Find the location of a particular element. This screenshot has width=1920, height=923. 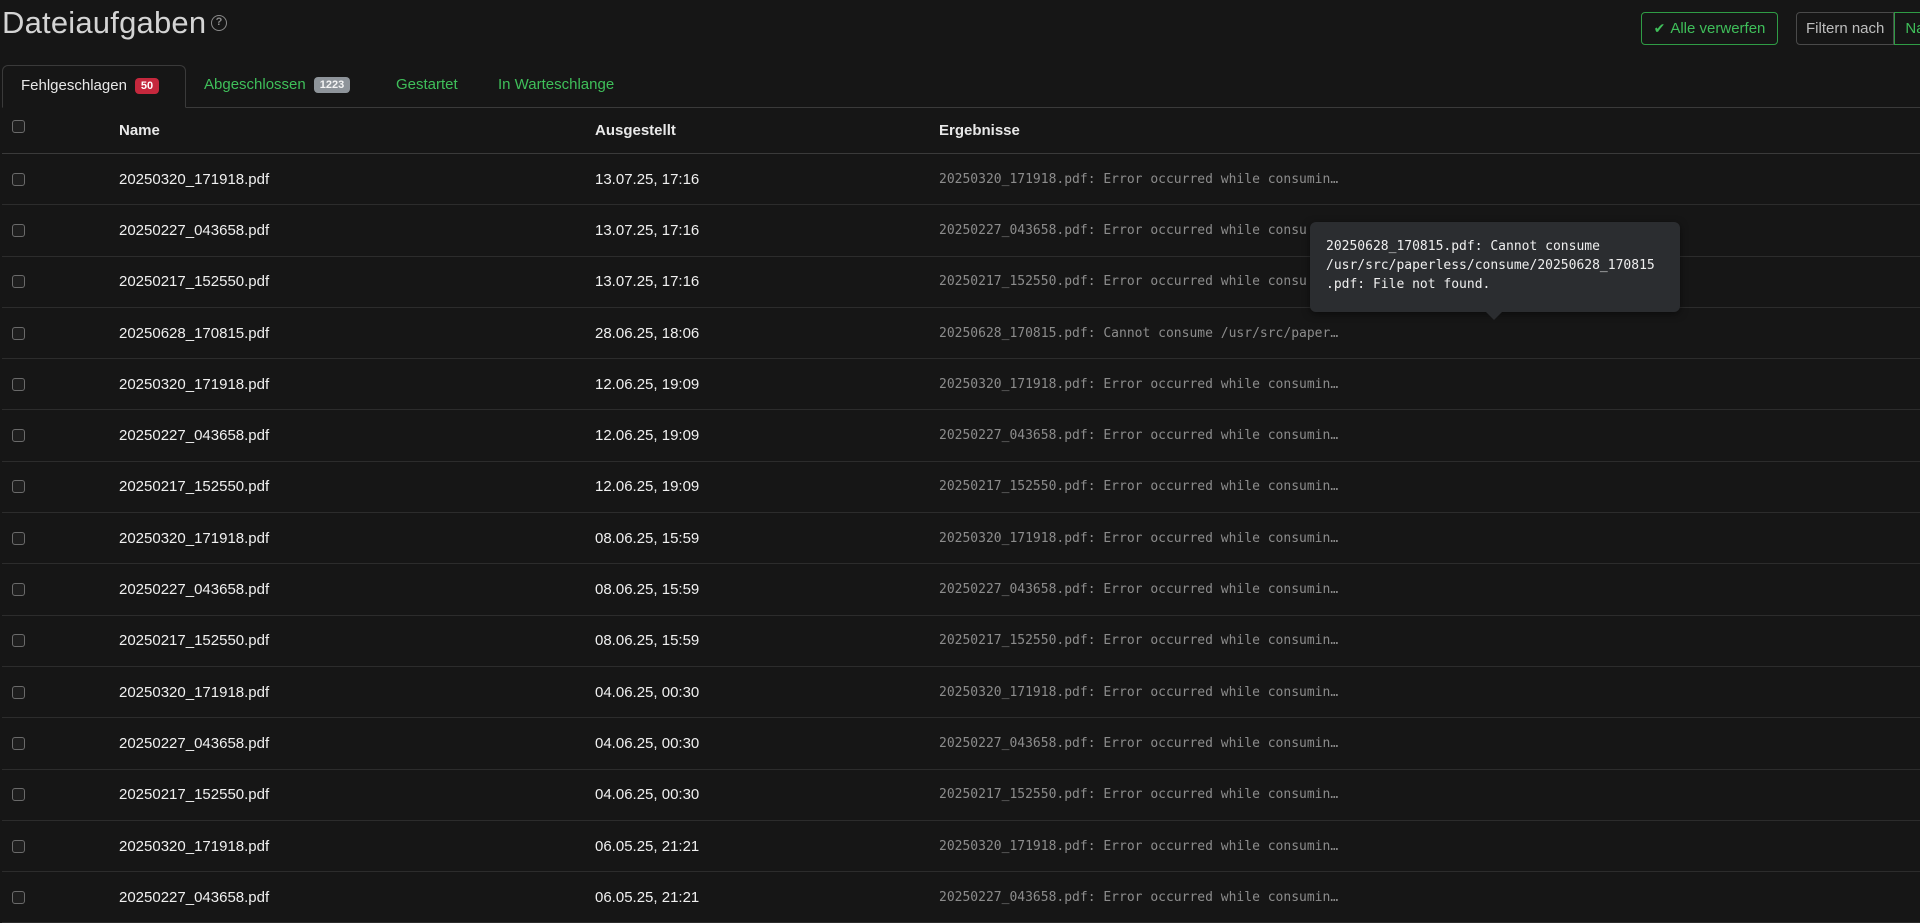

tab-label: Fehlgeschlagen is located at coordinates (74, 85).